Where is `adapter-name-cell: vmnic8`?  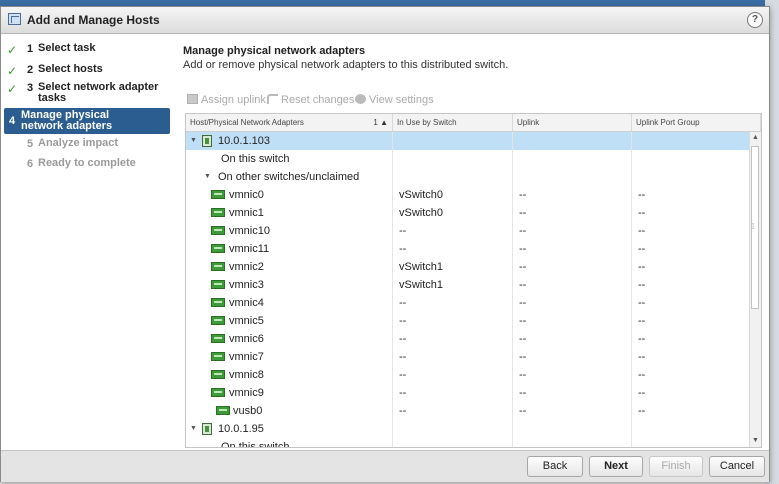
adapter-name-cell: vmnic8 is located at coordinates (289, 375).